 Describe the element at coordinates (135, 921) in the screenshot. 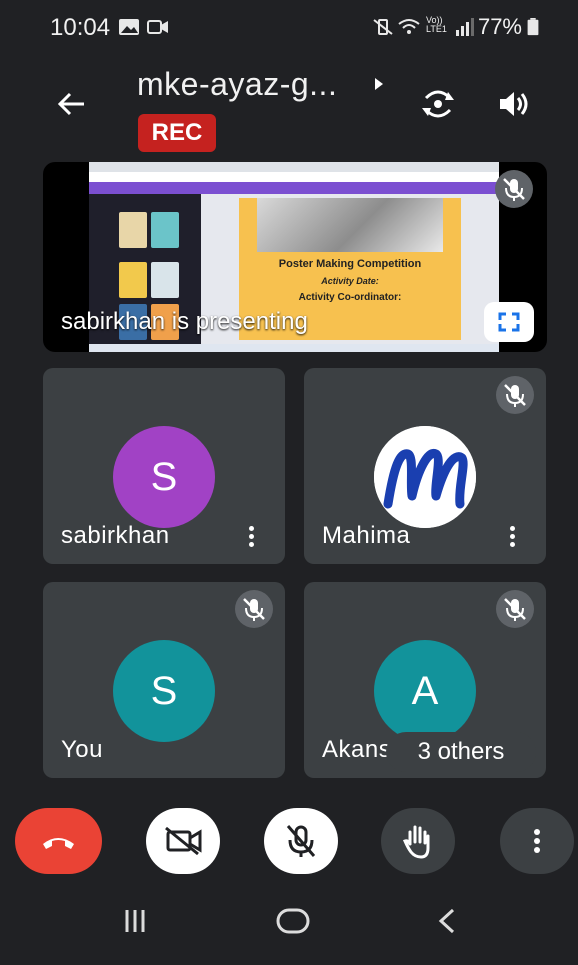

I see `recent-apps-icon` at that location.